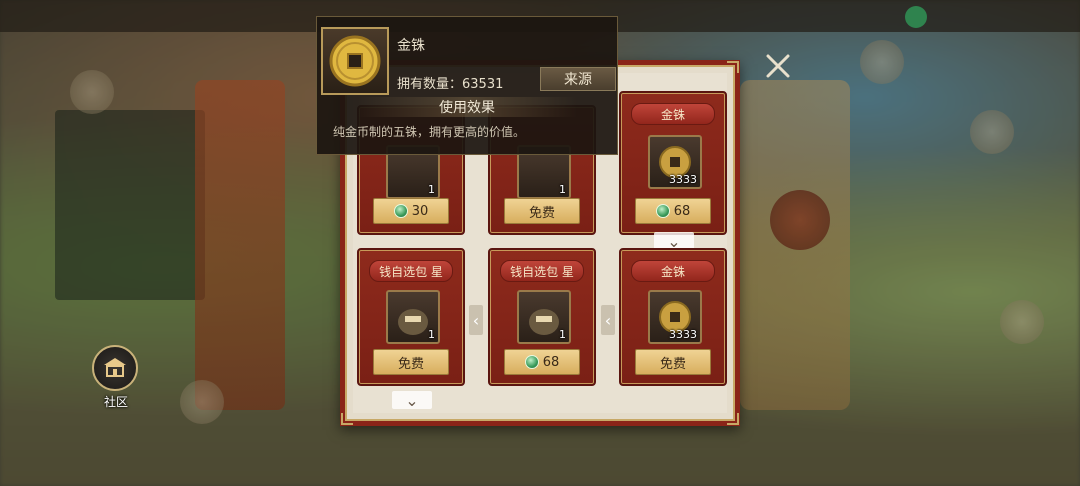 The width and height of the screenshot is (1080, 486). I want to click on close-button, so click(778, 66).